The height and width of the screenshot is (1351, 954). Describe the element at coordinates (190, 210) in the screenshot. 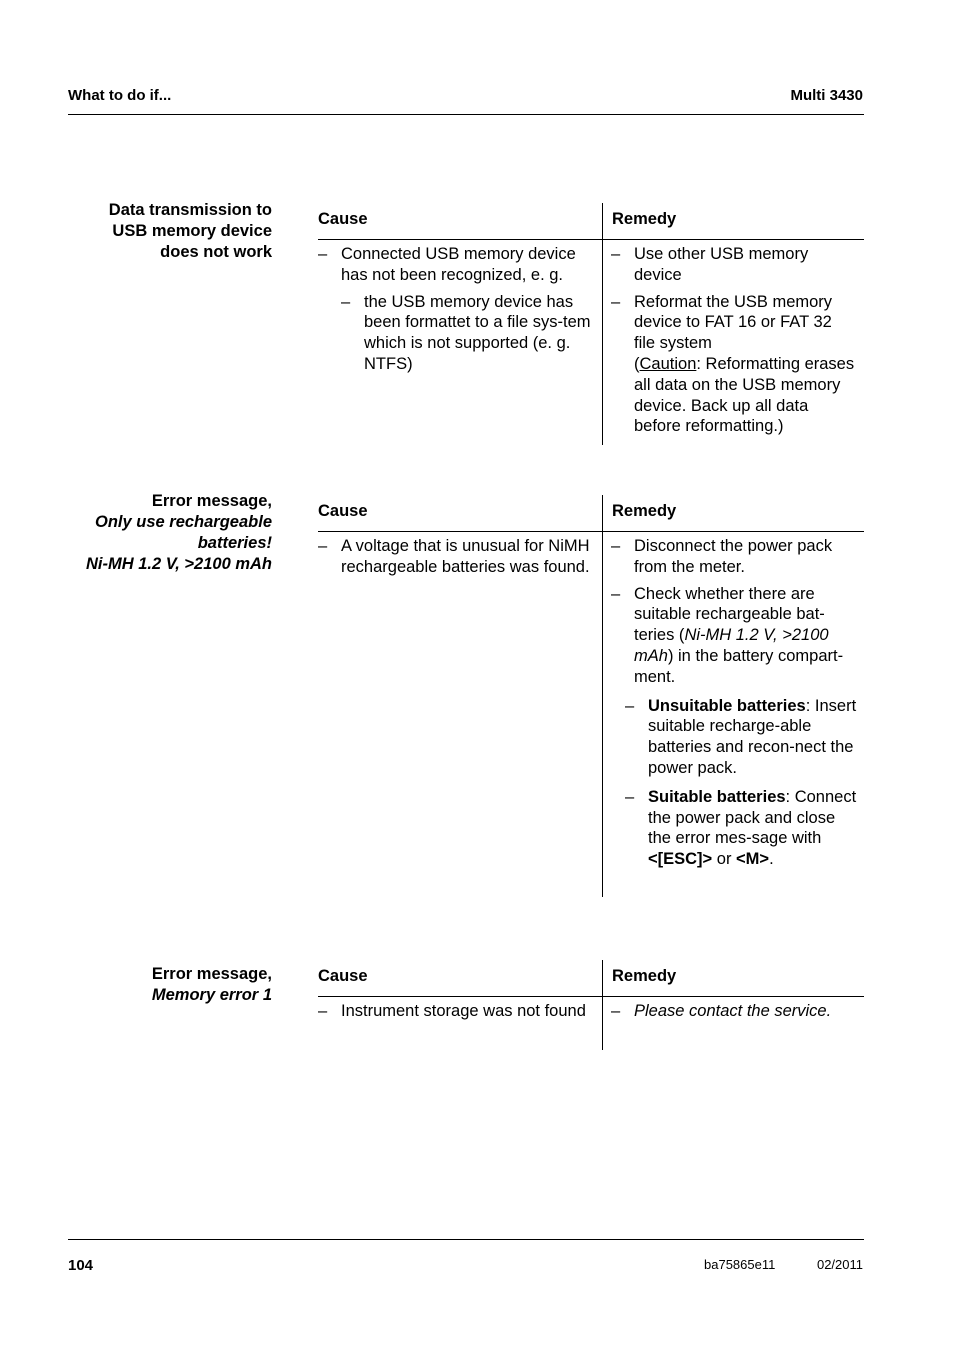

I see `label-line: Data transmission to` at that location.